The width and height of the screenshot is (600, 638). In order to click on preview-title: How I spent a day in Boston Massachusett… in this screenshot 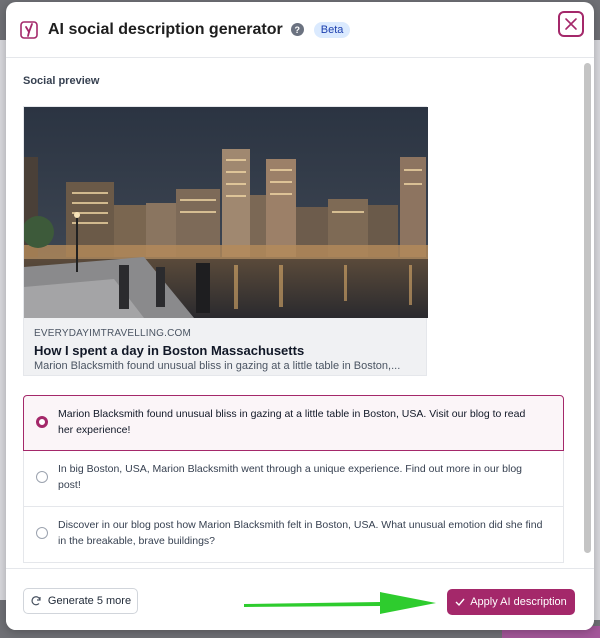, I will do `click(169, 350)`.